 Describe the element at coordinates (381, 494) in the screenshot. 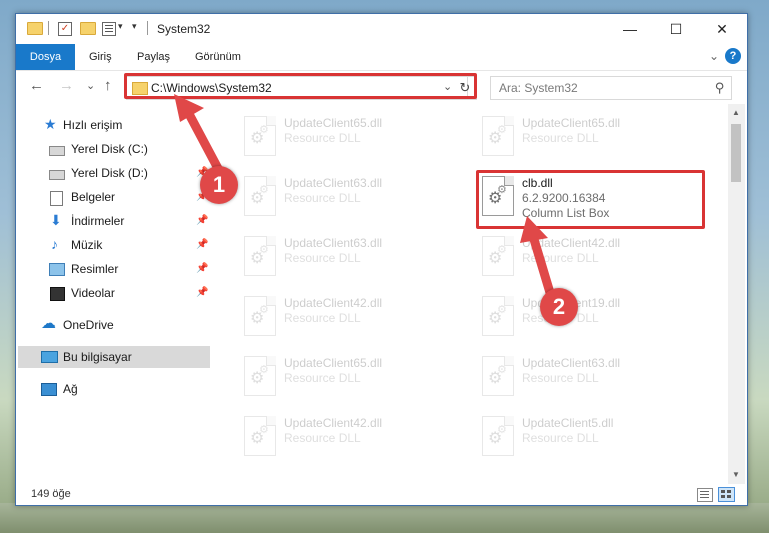

I see `status-bar: 149 öğe` at that location.